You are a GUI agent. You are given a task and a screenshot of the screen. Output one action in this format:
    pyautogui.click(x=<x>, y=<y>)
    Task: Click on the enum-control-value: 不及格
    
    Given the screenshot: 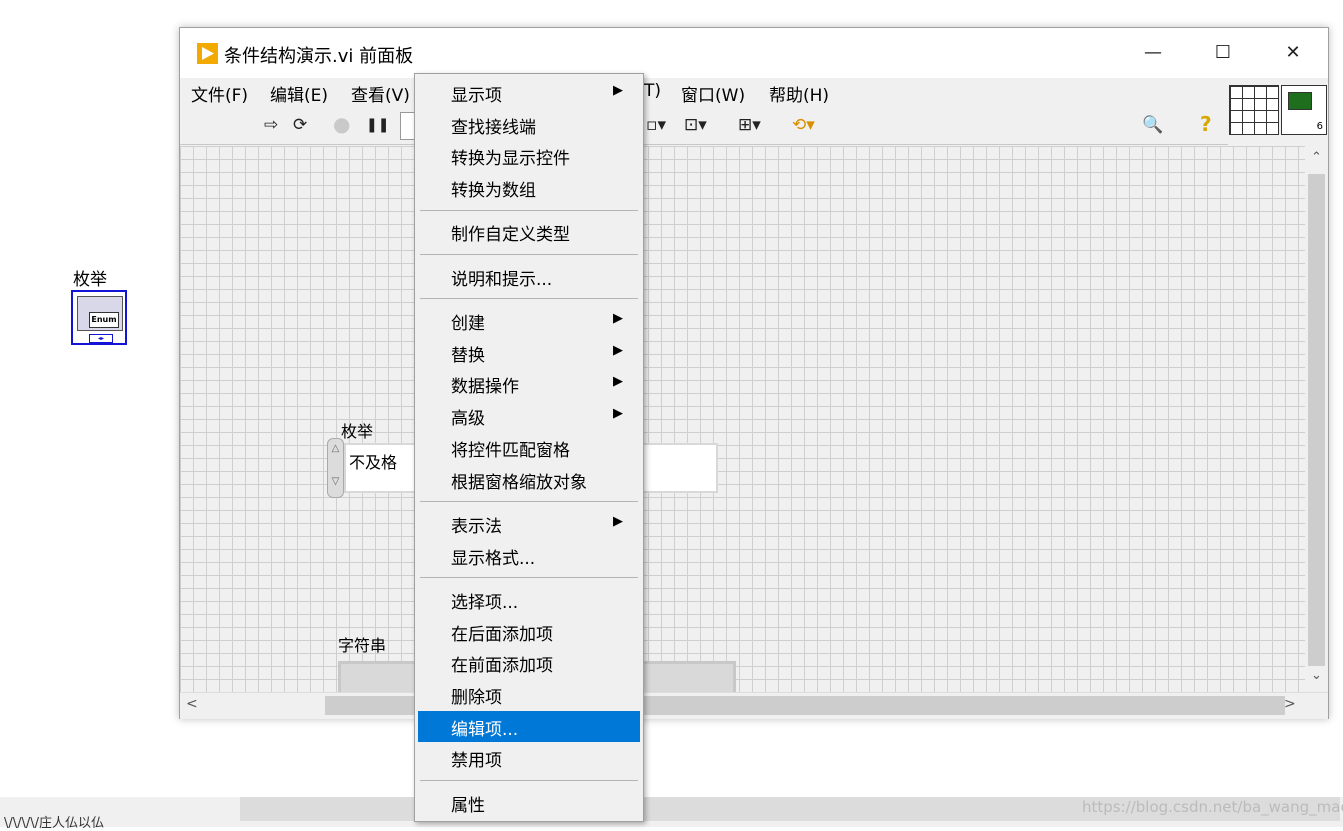 What is the action you would take?
    pyautogui.click(x=373, y=462)
    